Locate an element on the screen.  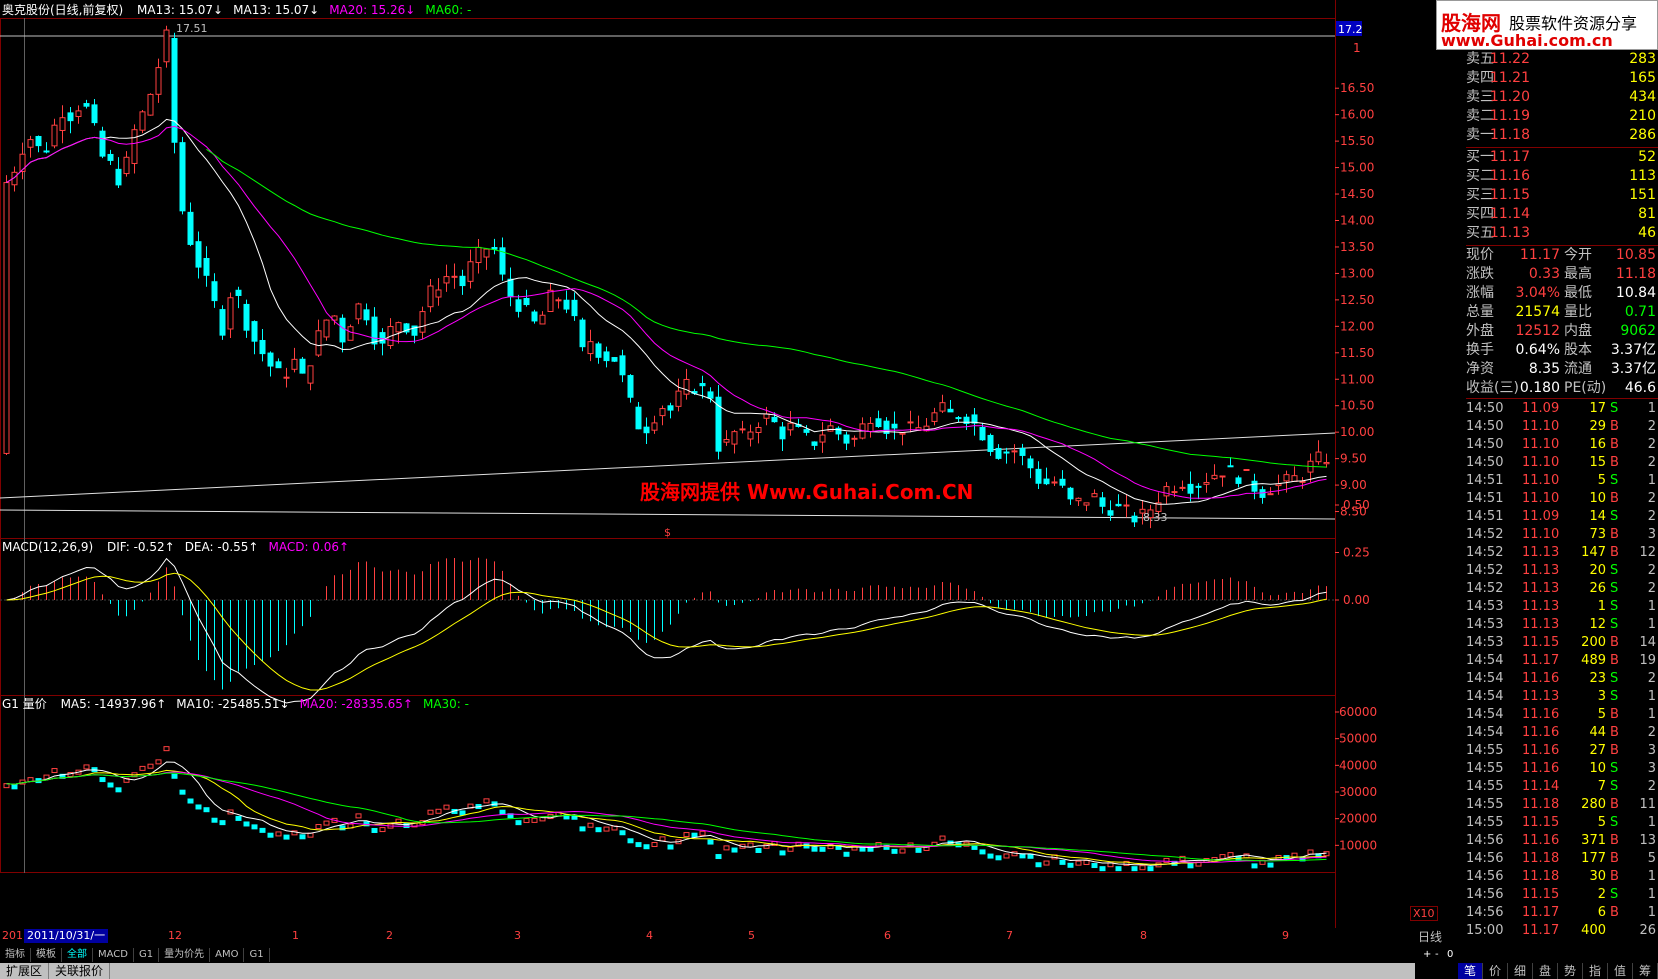
tick-volume: 489 is located at coordinates (1593, 660).